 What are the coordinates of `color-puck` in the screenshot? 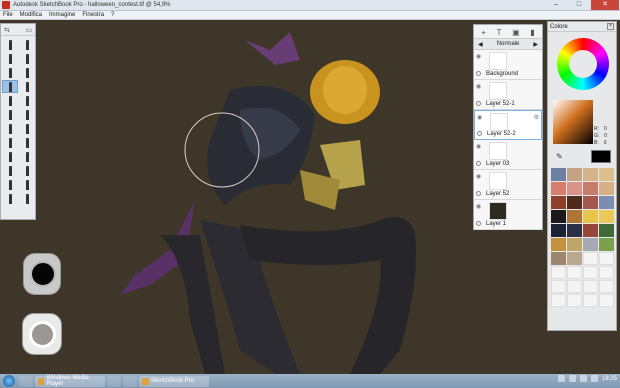 It's located at (42, 334).